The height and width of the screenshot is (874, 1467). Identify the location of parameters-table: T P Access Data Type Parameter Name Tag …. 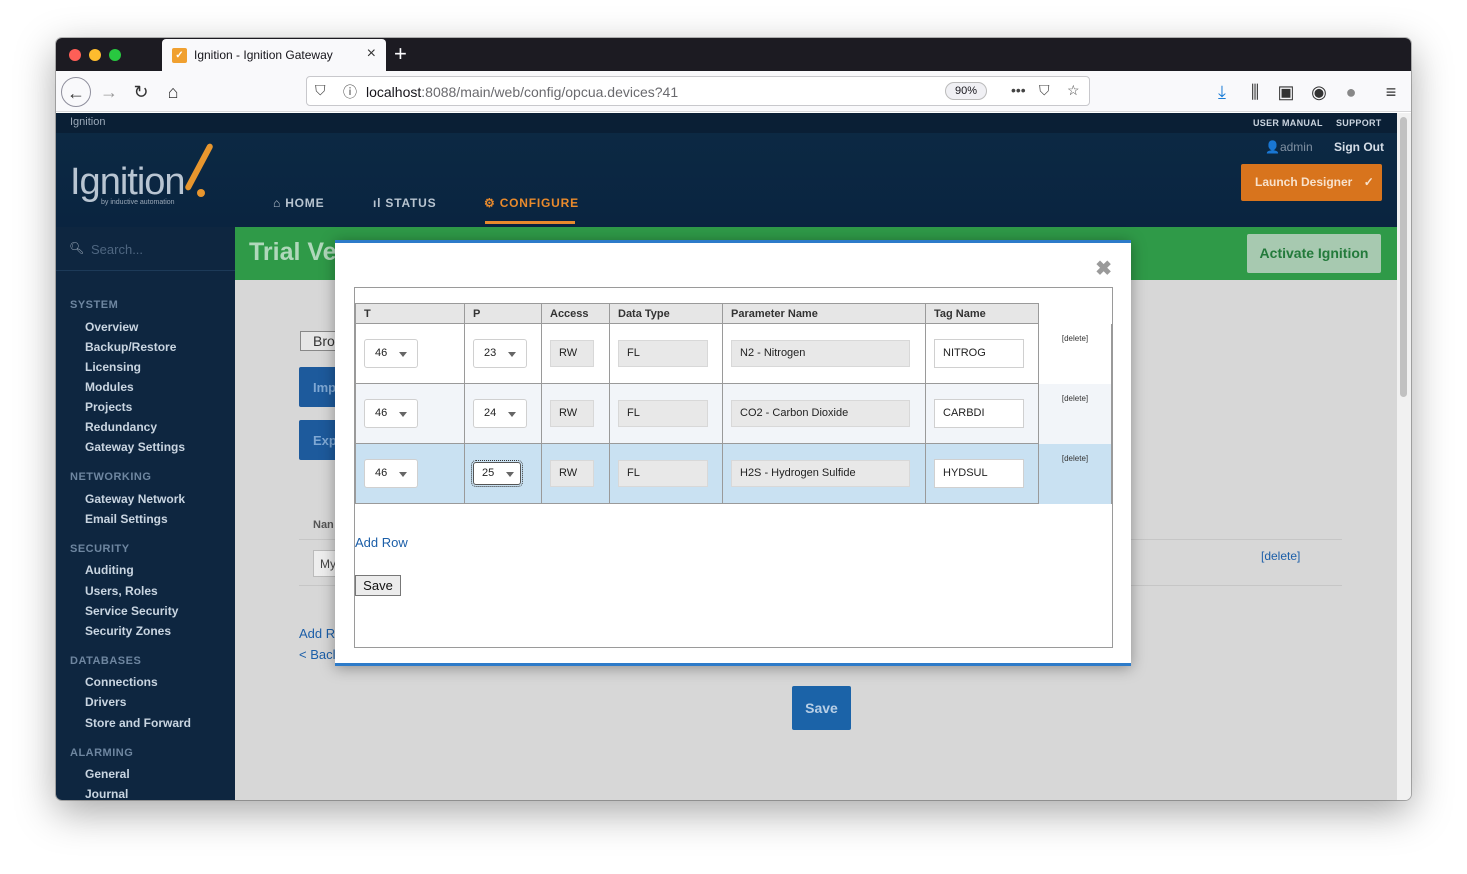
(733, 403).